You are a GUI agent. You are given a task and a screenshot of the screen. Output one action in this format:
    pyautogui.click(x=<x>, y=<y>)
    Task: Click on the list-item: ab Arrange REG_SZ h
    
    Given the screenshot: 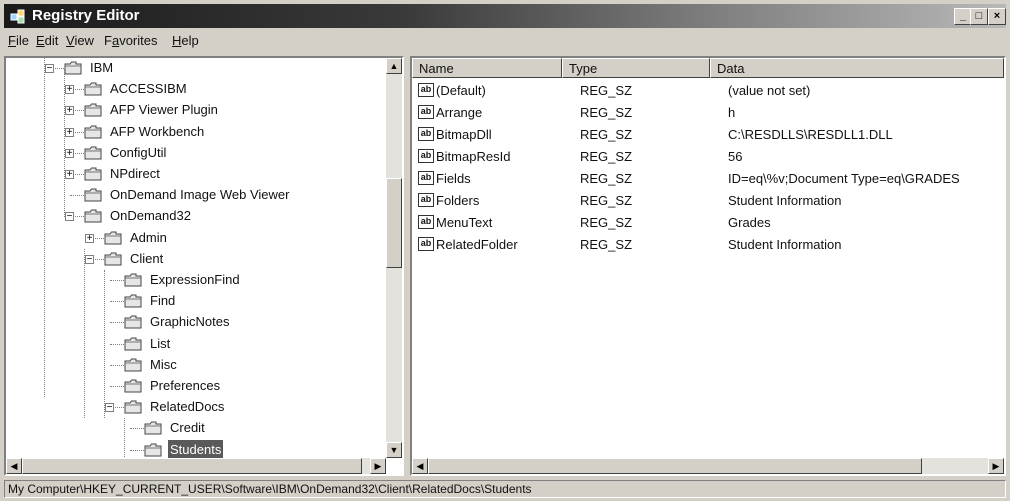 What is the action you would take?
    pyautogui.click(x=708, y=112)
    